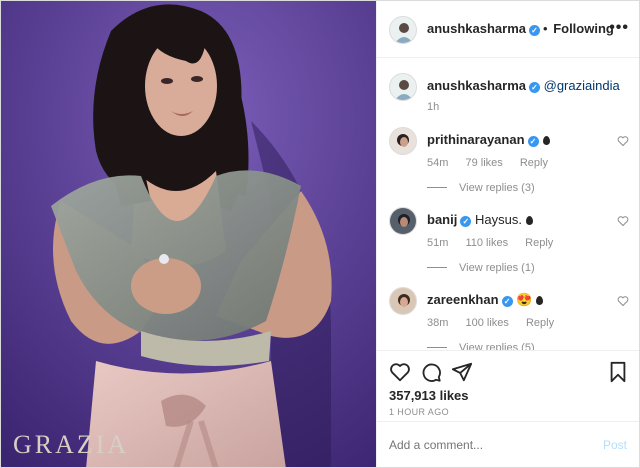 This screenshot has height=468, width=640. Describe the element at coordinates (71, 444) in the screenshot. I see `grazia-watermark: GRAZIA` at that location.